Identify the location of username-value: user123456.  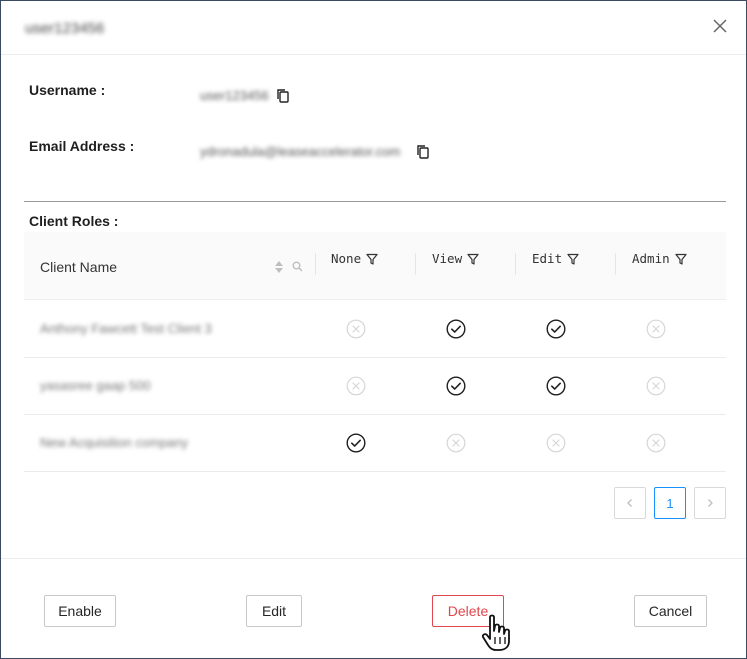
(234, 95).